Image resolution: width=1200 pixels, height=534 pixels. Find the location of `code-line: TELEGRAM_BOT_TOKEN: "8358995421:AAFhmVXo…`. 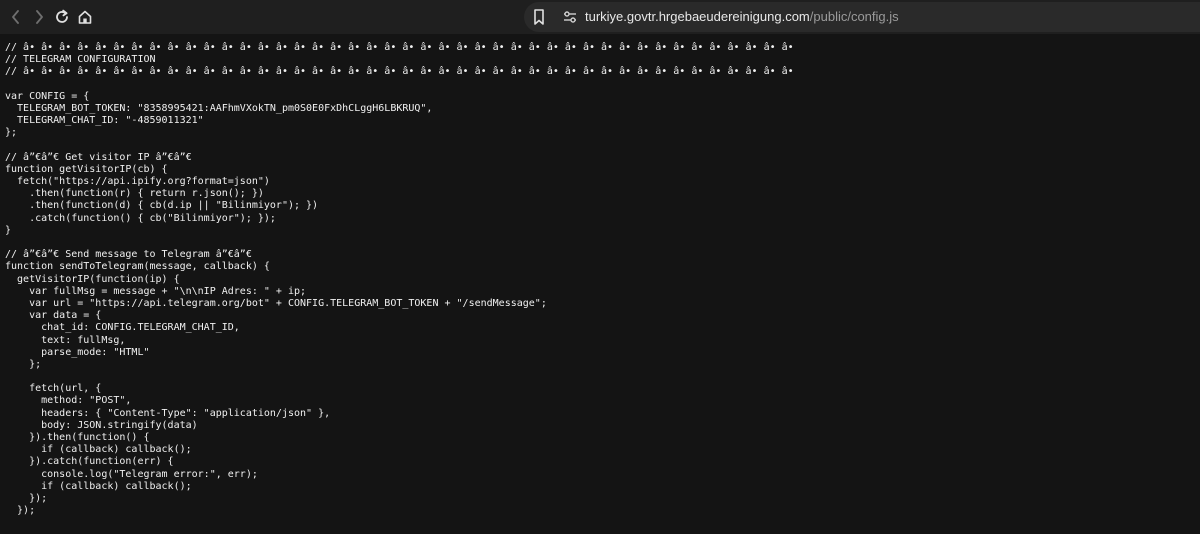

code-line: TELEGRAM_BOT_TOKEN: "8358995421:AAFhmVXo… is located at coordinates (219, 108).